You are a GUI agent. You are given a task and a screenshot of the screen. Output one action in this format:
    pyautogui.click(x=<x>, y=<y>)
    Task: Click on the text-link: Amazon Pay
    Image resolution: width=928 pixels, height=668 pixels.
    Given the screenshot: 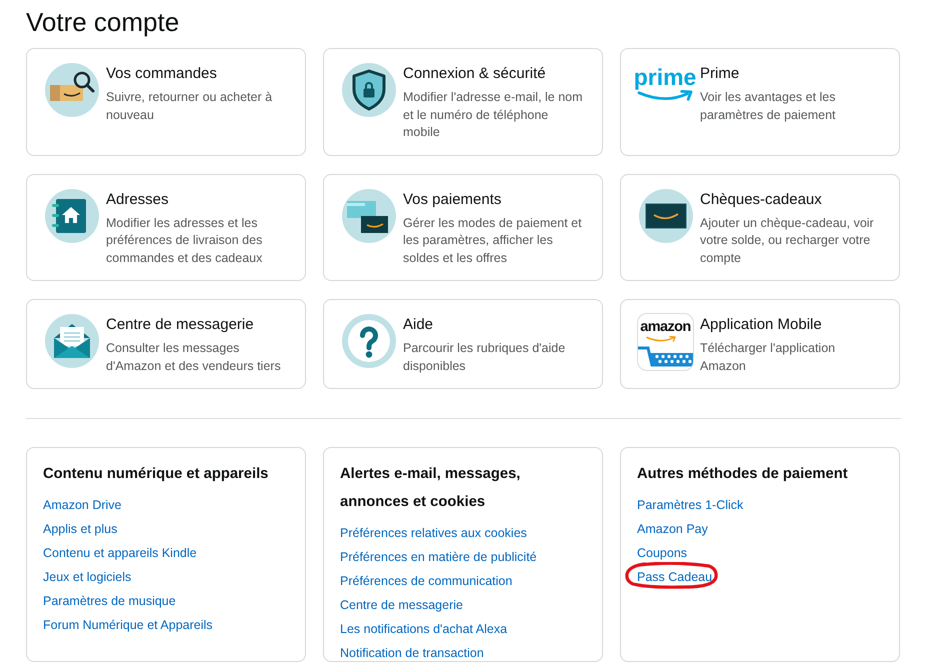 What is the action you would take?
    pyautogui.click(x=672, y=529)
    